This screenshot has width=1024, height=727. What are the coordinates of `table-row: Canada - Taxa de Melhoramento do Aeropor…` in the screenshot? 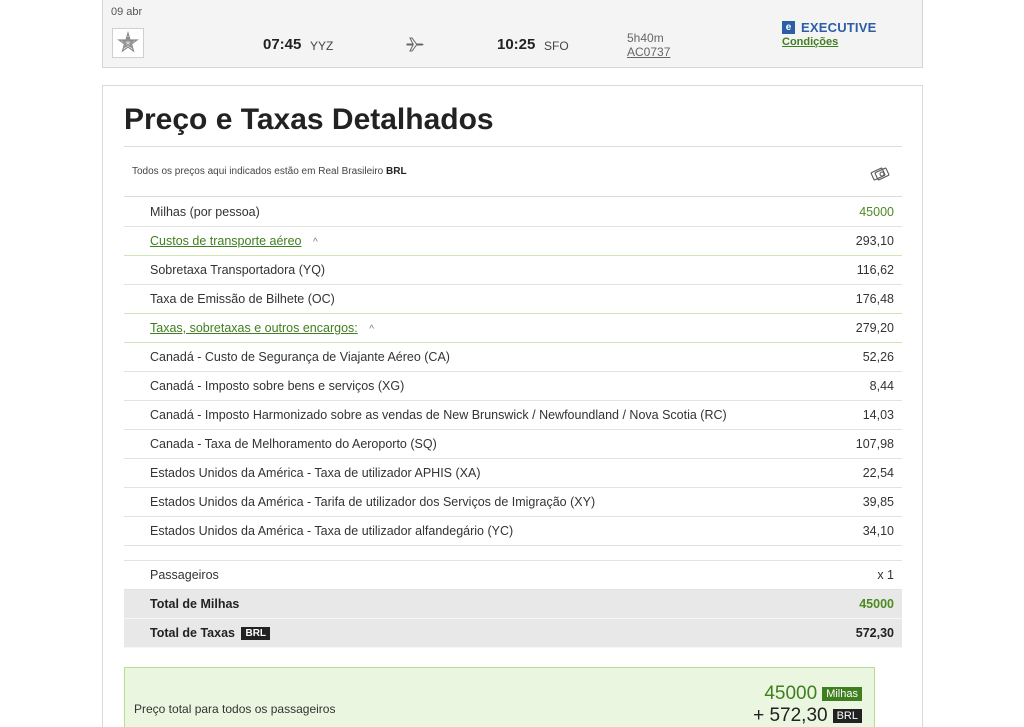 It's located at (513, 444).